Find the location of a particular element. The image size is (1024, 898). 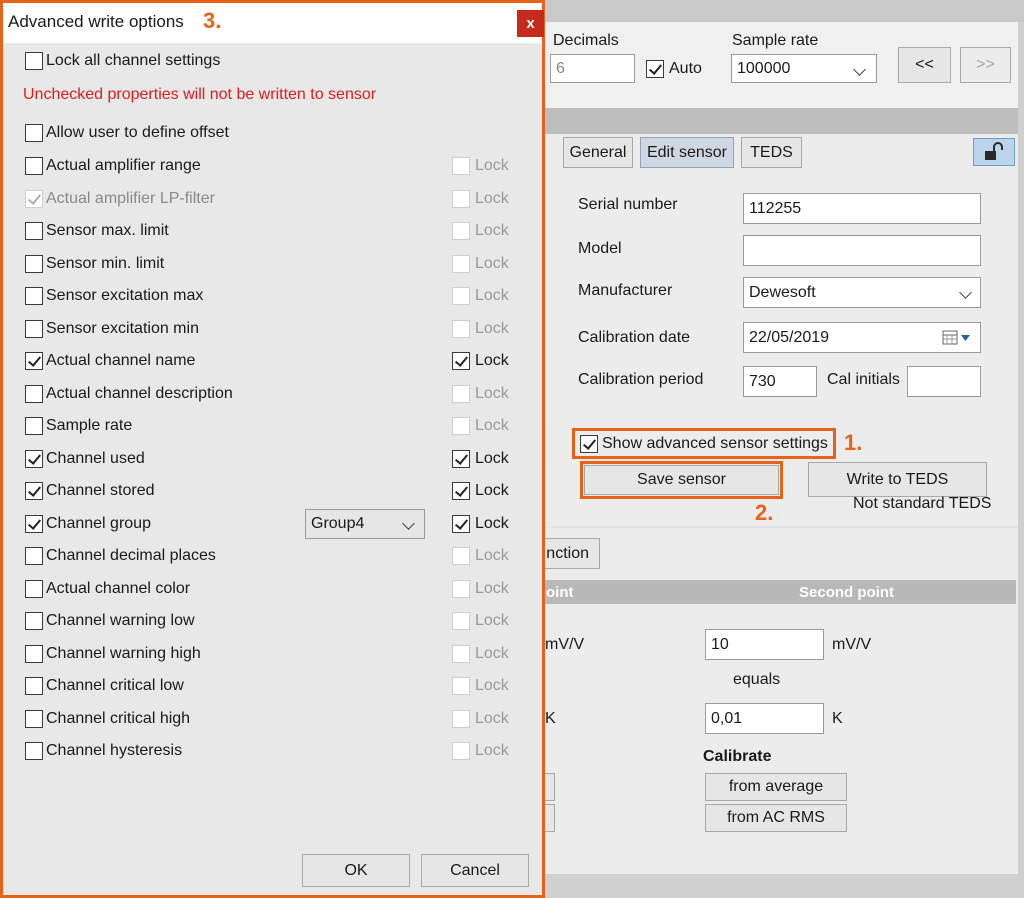

sample-rate-select: 100000 is located at coordinates (804, 68).